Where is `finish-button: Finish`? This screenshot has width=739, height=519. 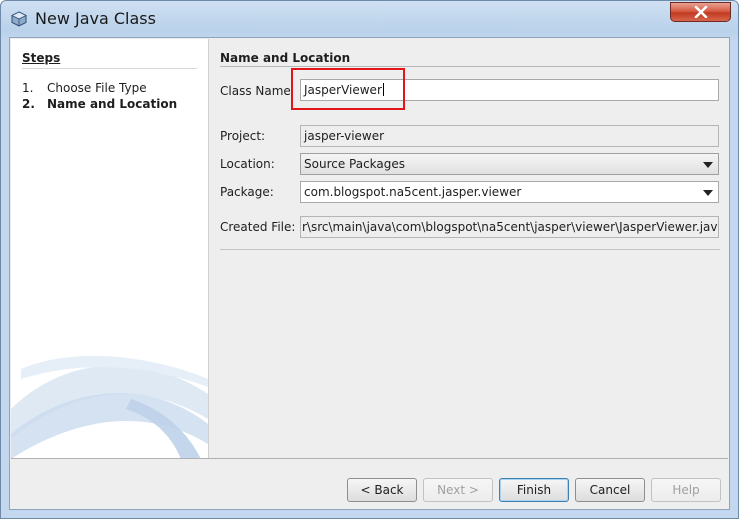
finish-button: Finish is located at coordinates (534, 490).